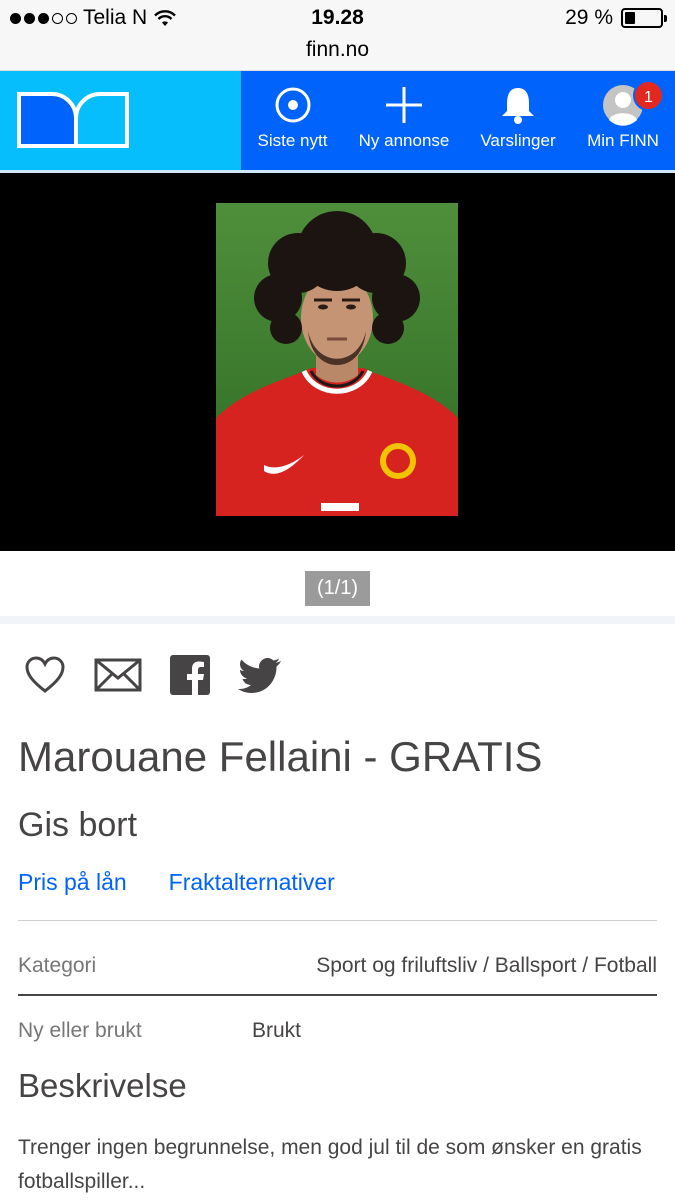 The width and height of the screenshot is (675, 1200). I want to click on twitter-share-button, so click(260, 675).